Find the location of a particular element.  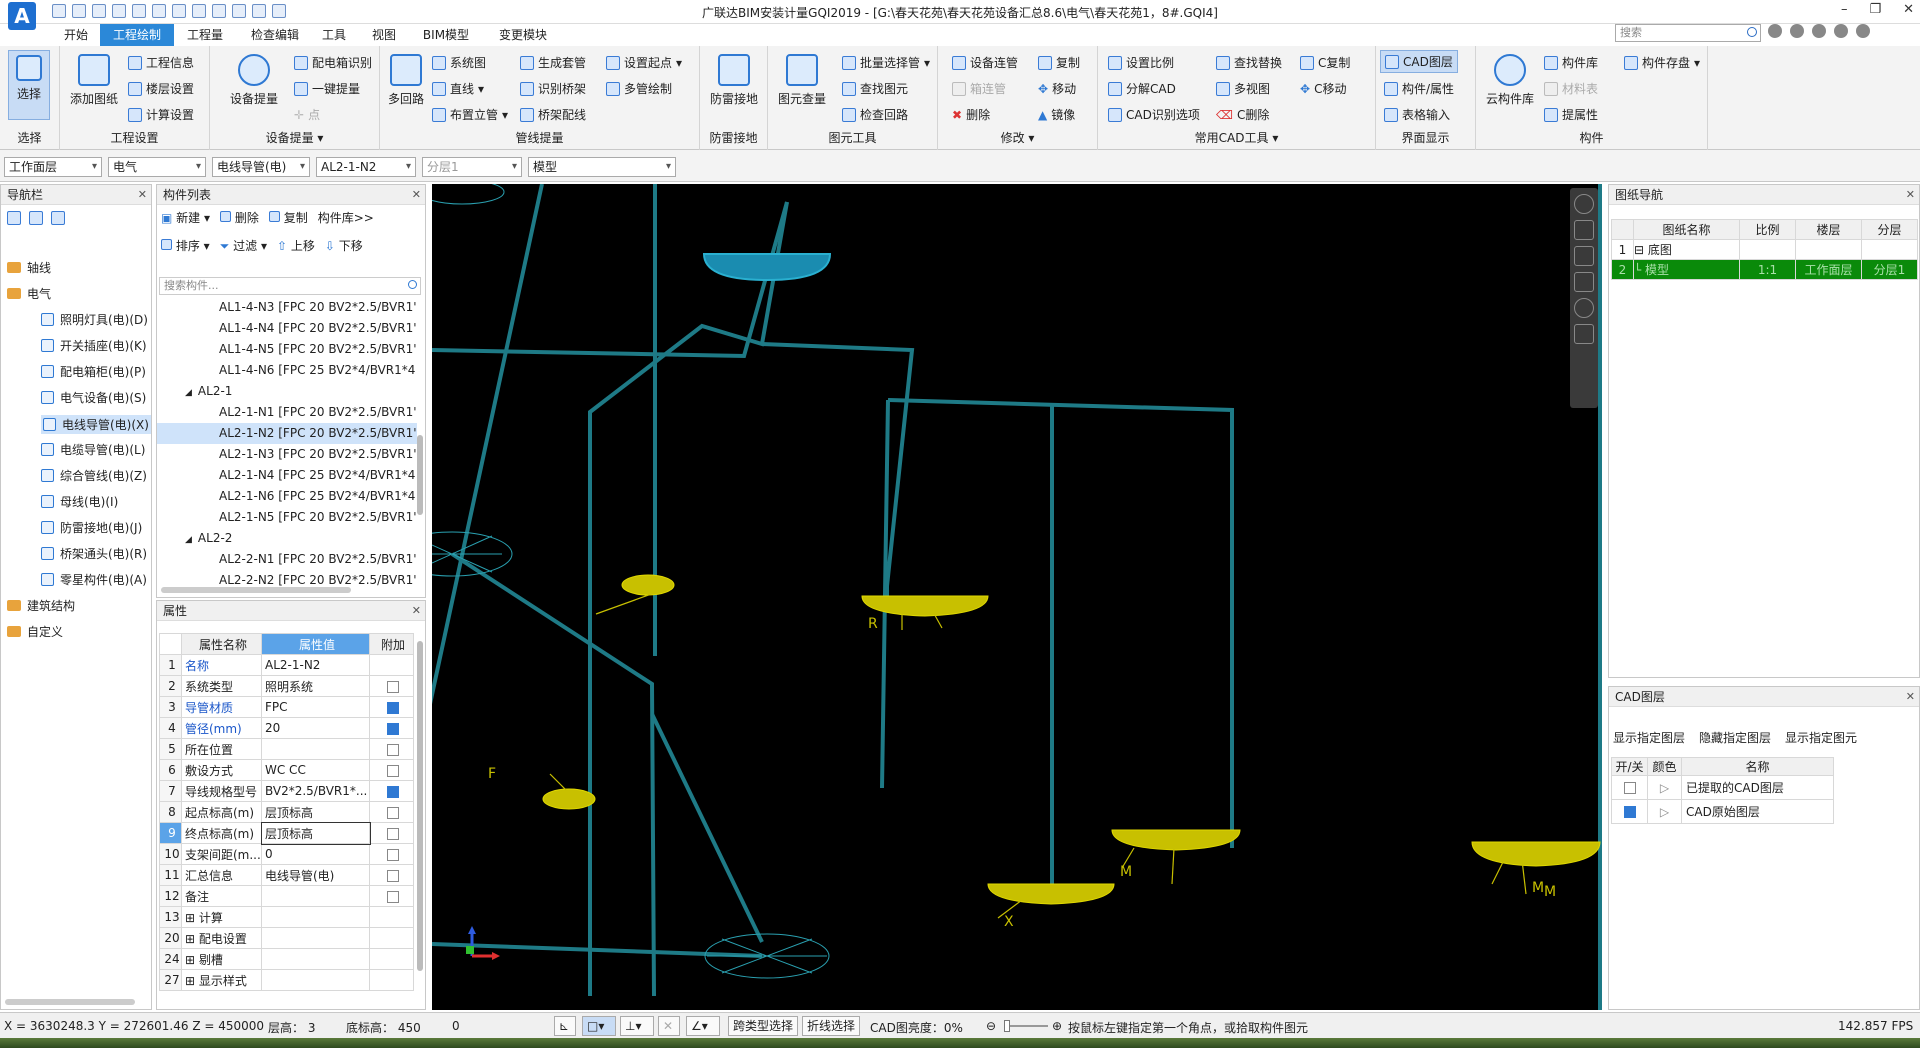

component-hscrollbar is located at coordinates (256, 590).